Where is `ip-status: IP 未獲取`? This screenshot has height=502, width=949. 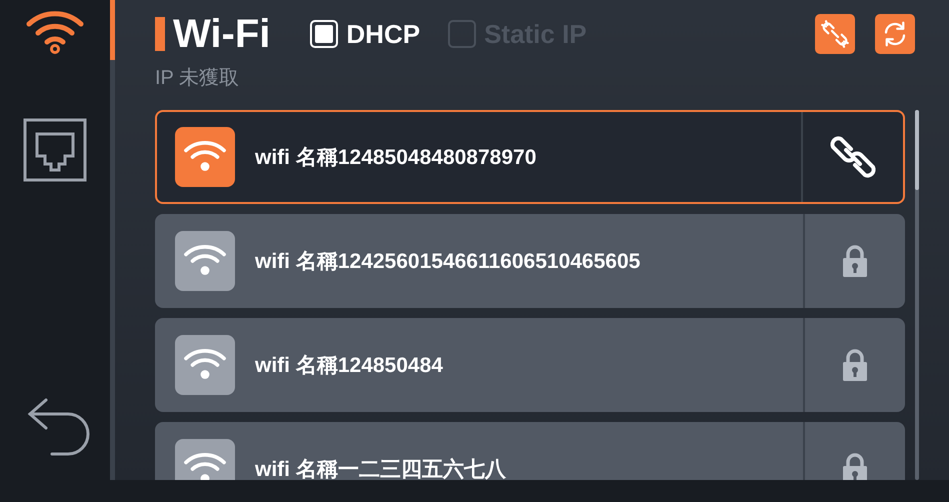 ip-status: IP 未獲取 is located at coordinates (197, 79).